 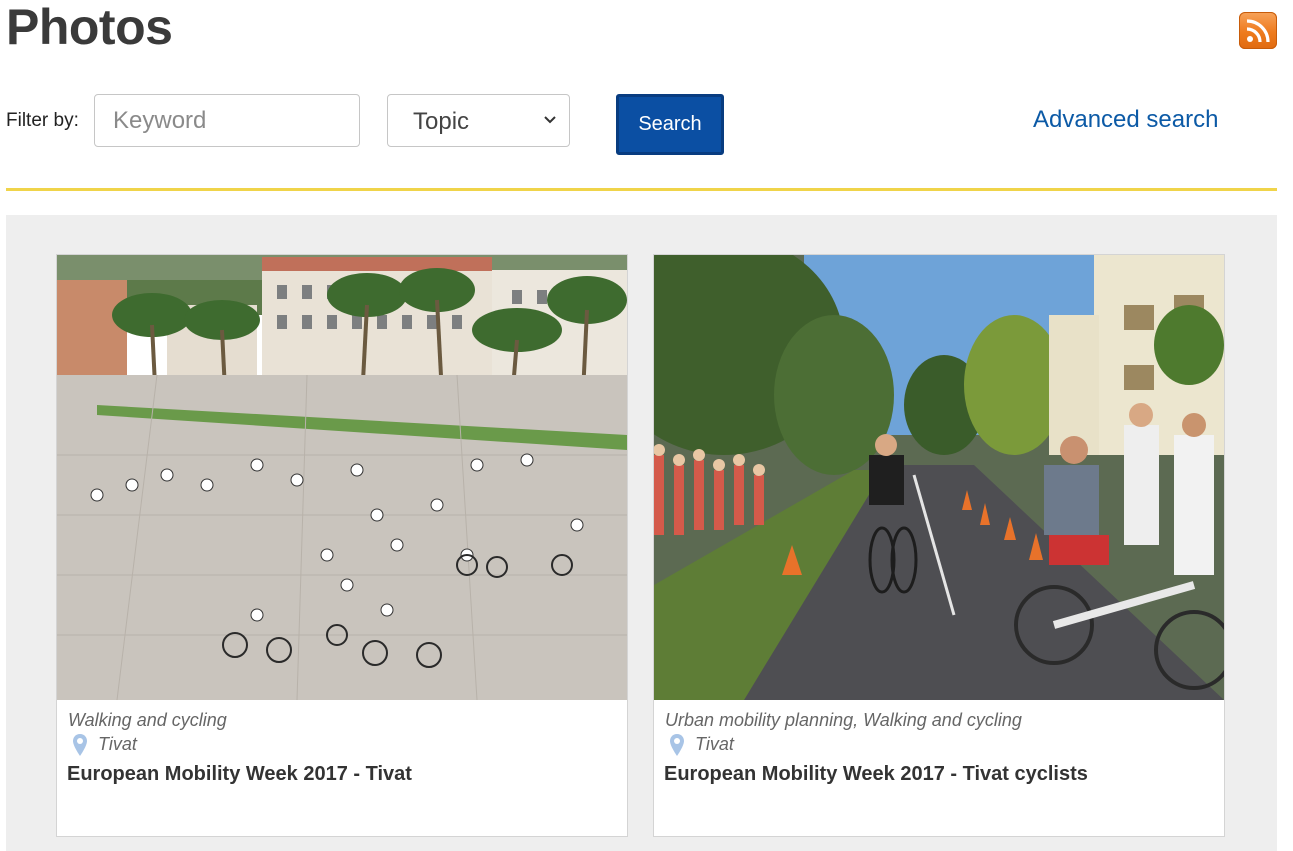 What do you see at coordinates (239, 774) in the screenshot?
I see `photo-title: European Mobility Week 2017 - Tivat` at bounding box center [239, 774].